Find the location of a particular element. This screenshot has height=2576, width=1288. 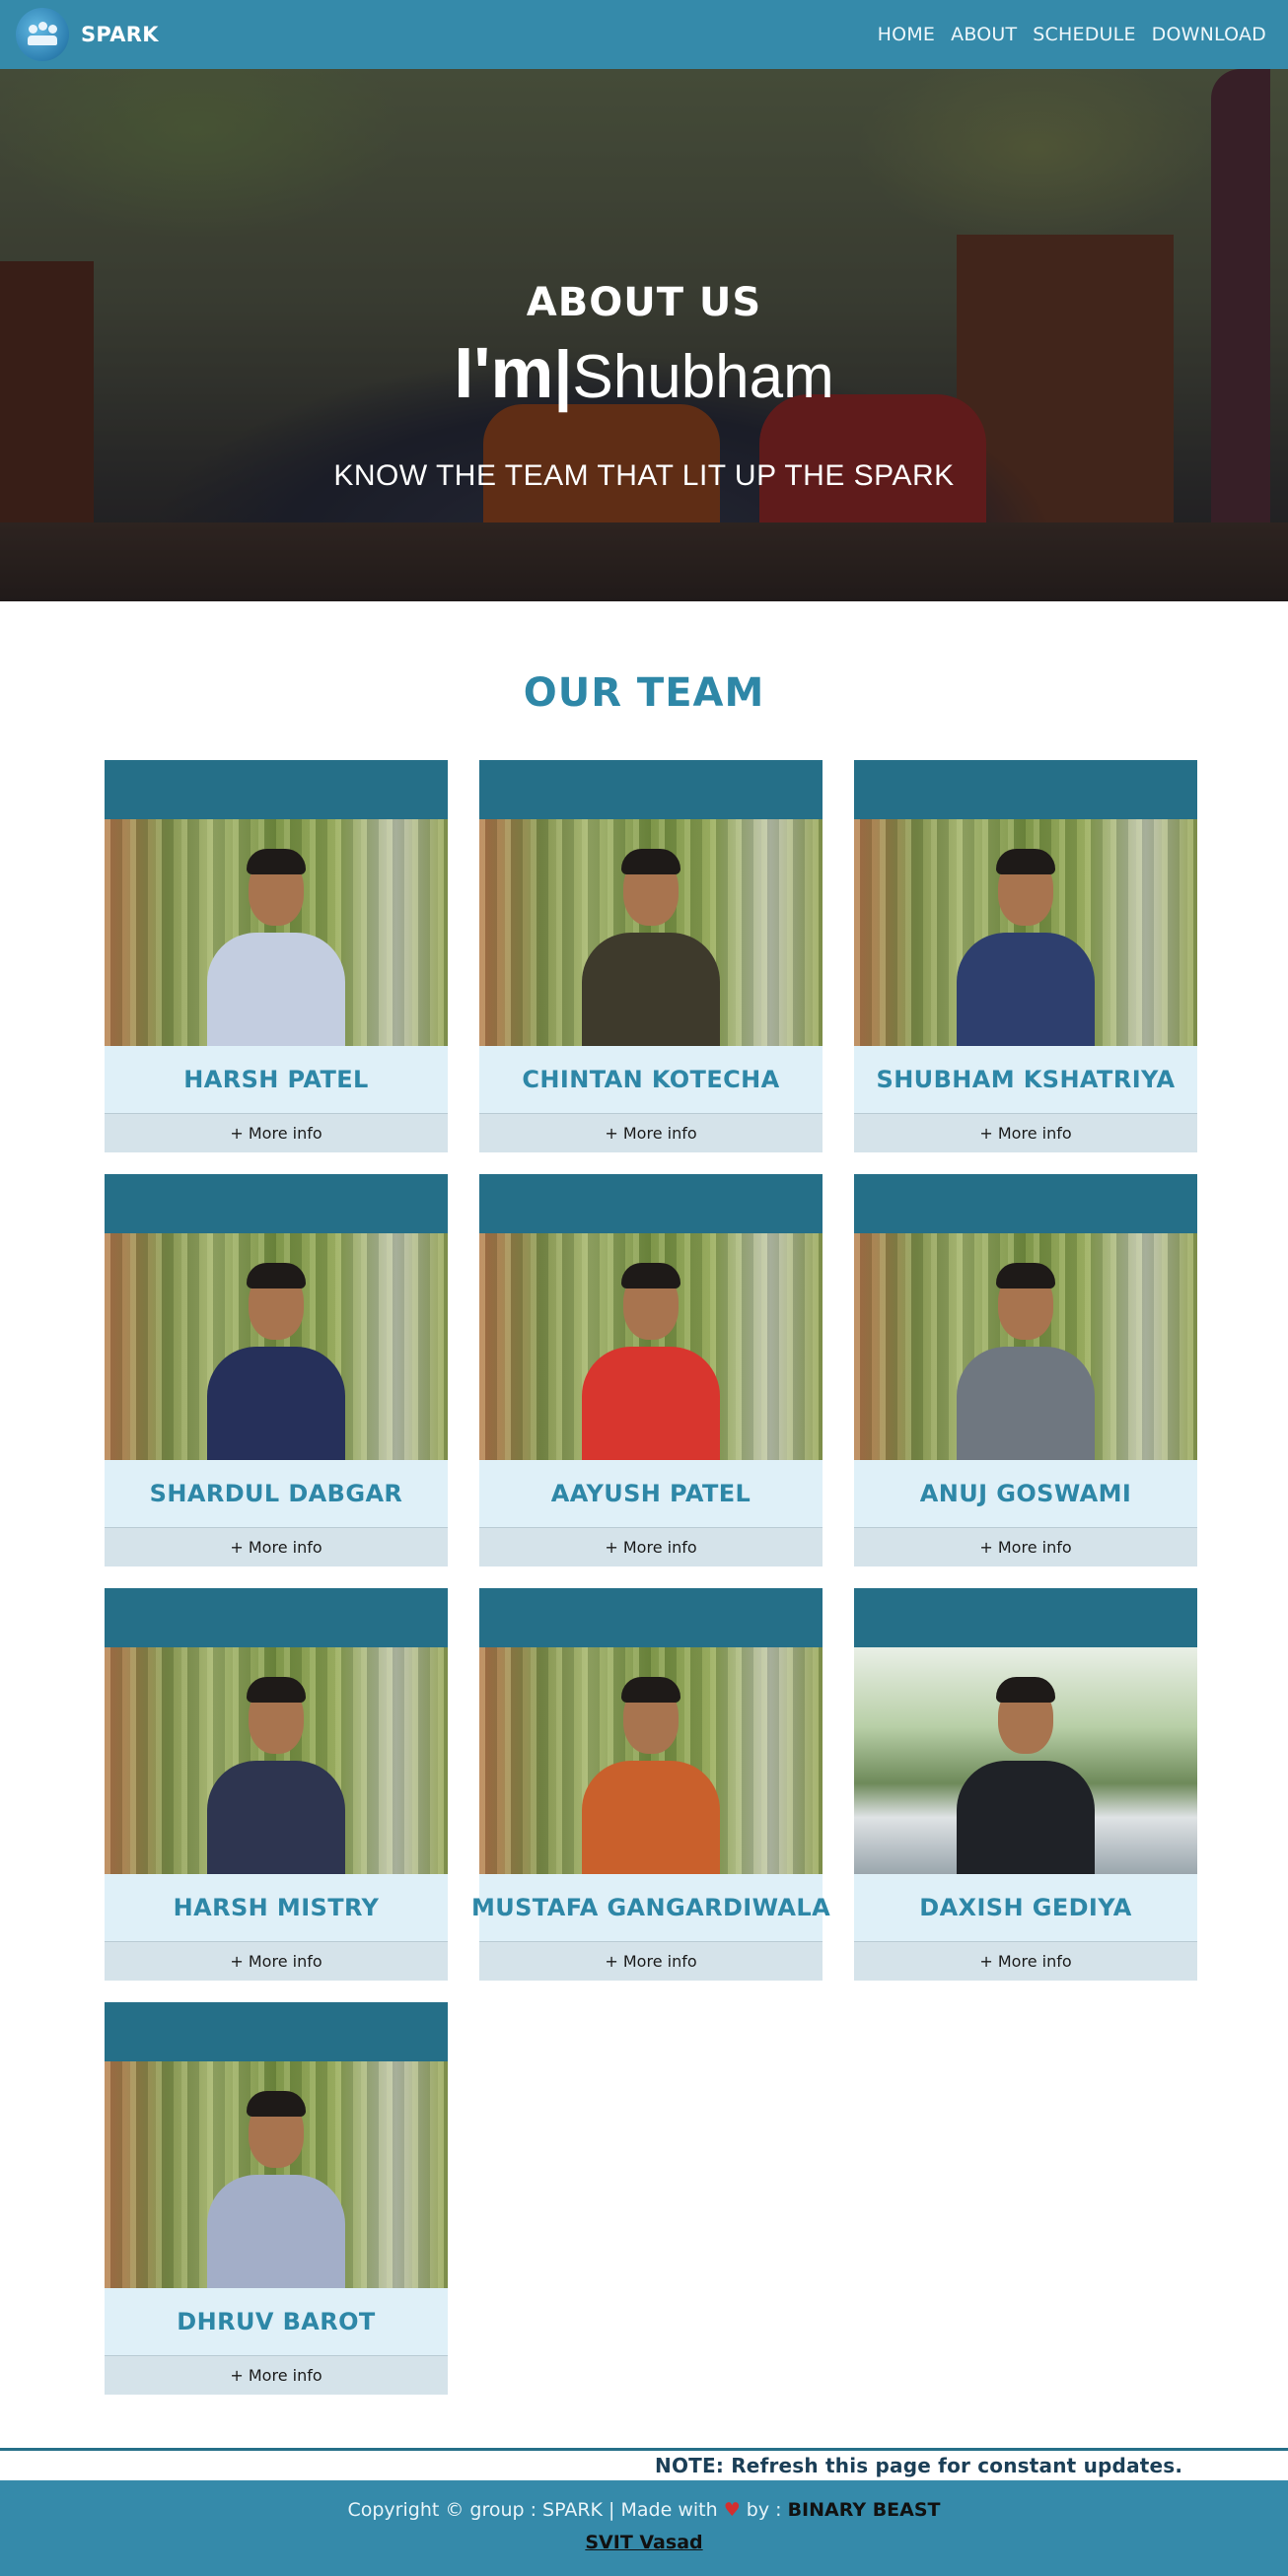

member-name-area: SHUBHAM KSHATRIYA is located at coordinates (1025, 1079).